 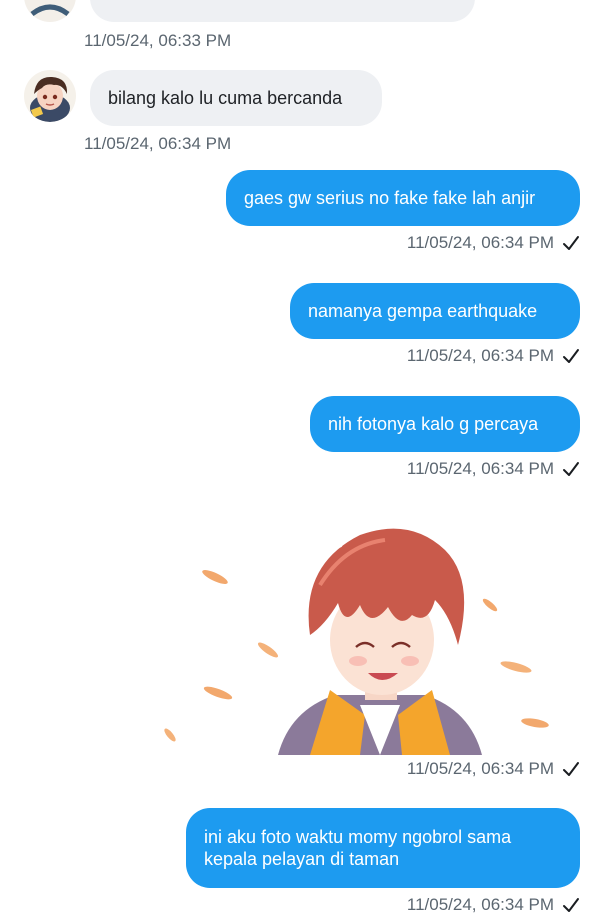 I want to click on message-timestamp: 11/05/24, 06:33 PM, so click(x=158, y=40).